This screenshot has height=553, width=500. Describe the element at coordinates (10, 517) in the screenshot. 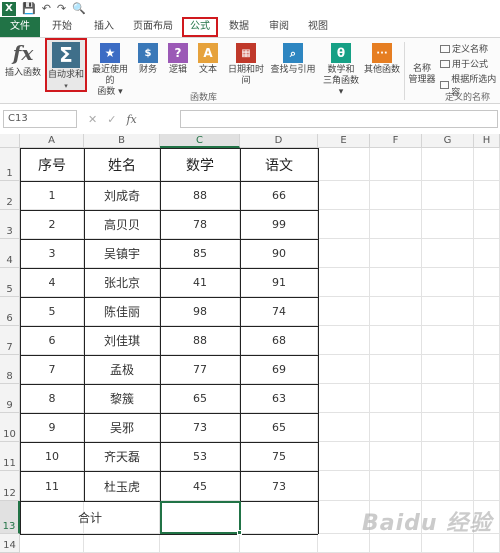

I see `row-header-13: 13` at that location.